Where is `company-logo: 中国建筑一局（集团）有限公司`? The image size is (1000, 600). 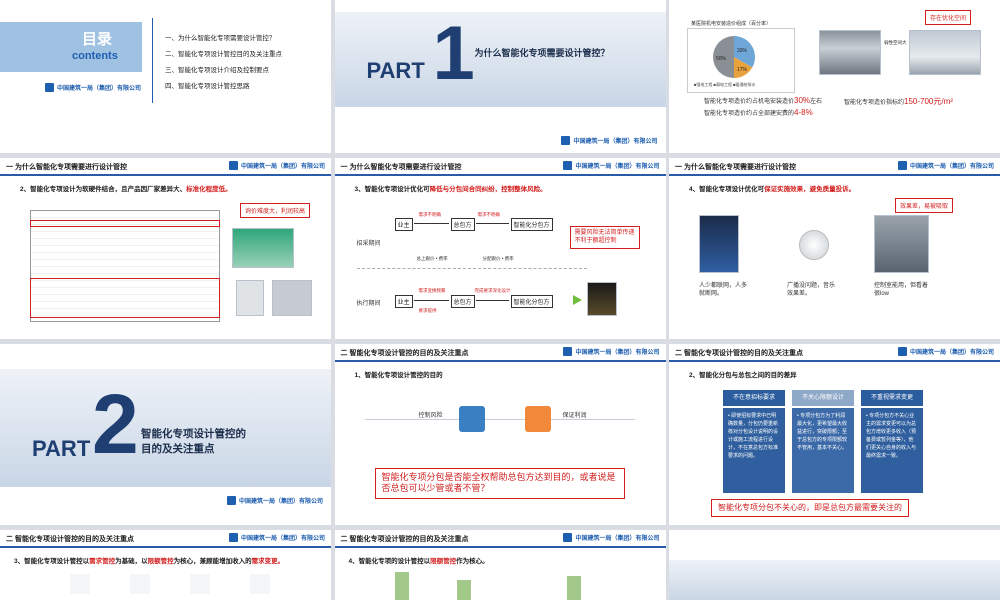
company-logo: 中国建筑一局（集团）有限公司 is located at coordinates (93, 87).